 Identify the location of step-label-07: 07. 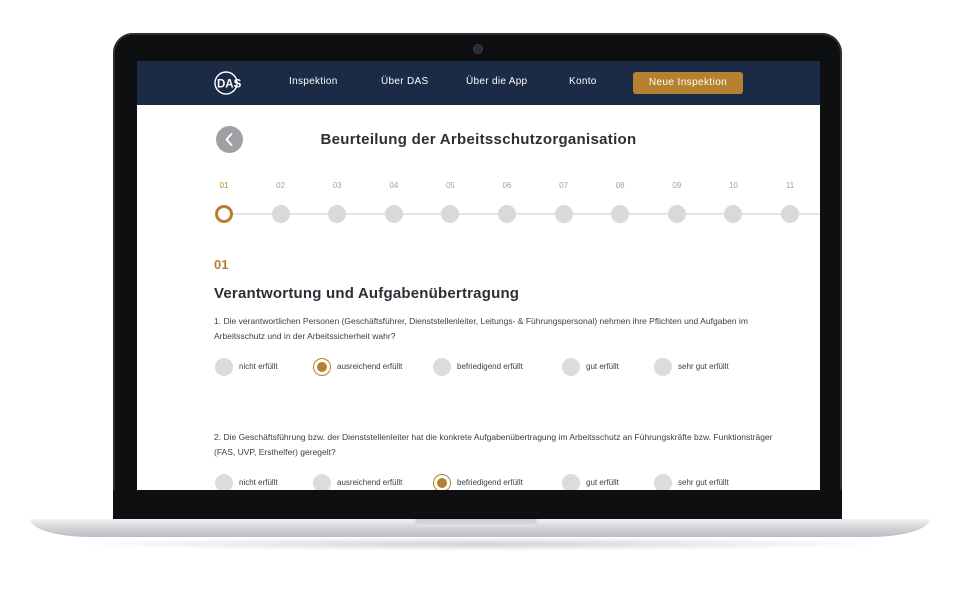
(564, 185).